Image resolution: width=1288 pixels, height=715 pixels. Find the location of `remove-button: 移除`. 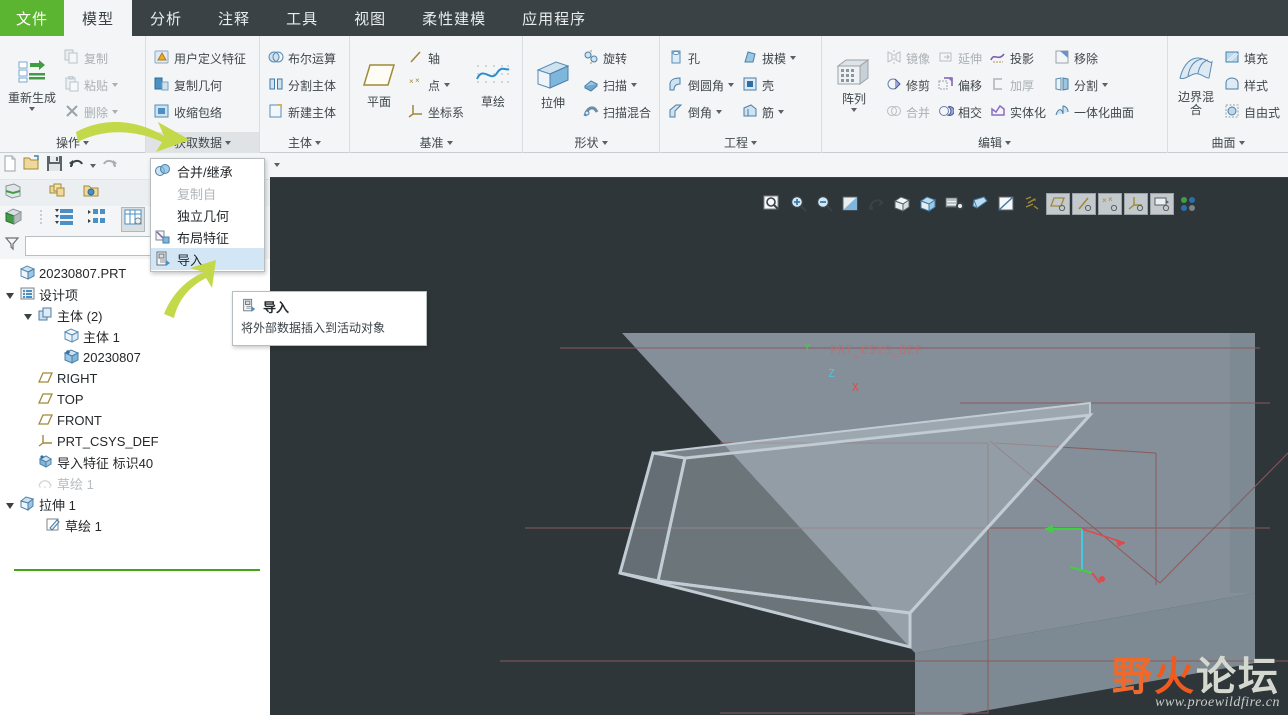

remove-button: 移除 is located at coordinates (1094, 58).